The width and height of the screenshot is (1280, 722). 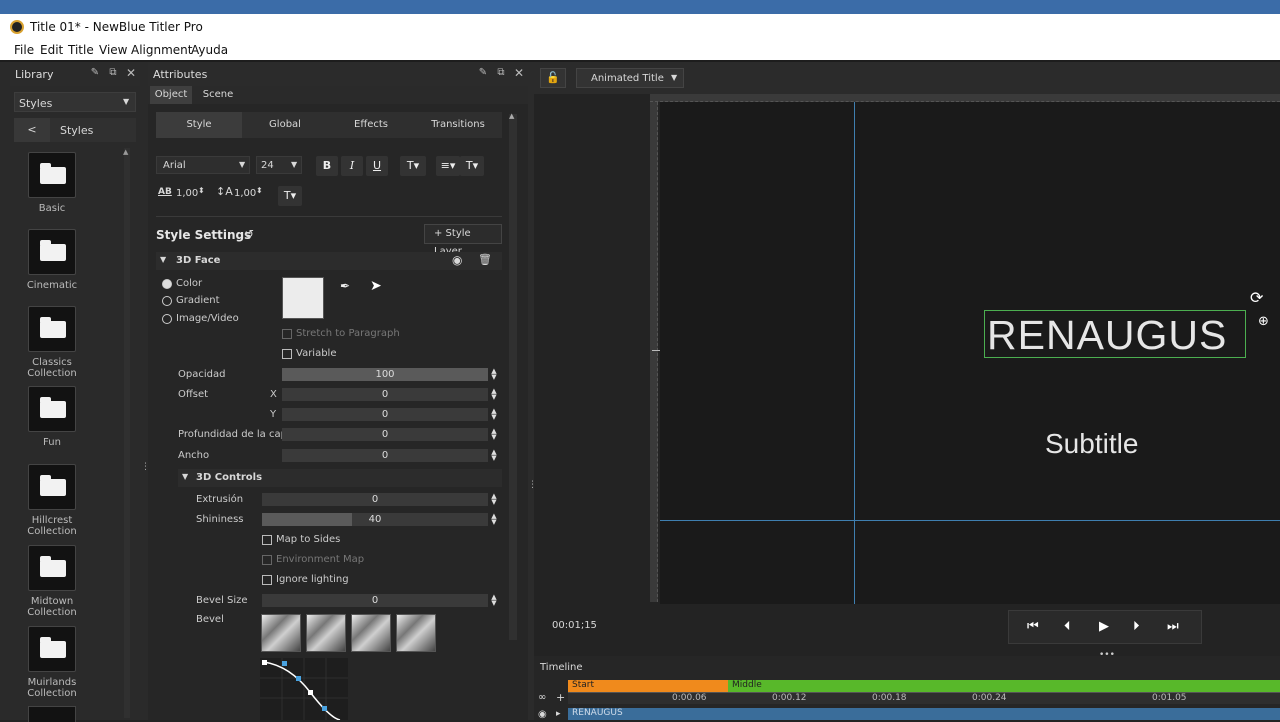 What do you see at coordinates (329, 261) in the screenshot?
I see `face-section-header: ▼ 3D Face ◉ 🗑` at bounding box center [329, 261].